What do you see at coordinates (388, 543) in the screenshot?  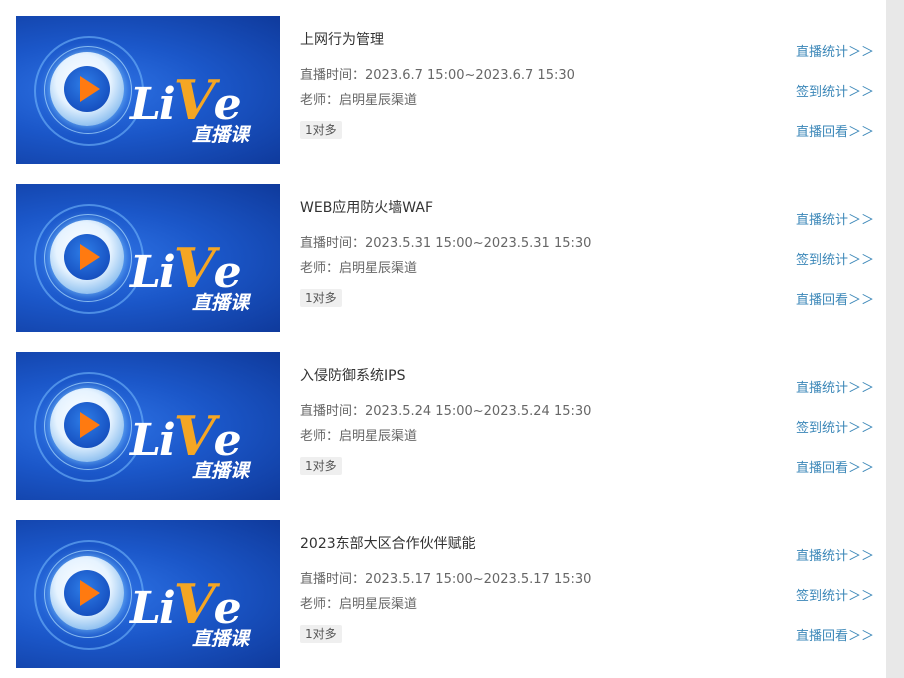 I see `course-title: 2023东部大区合作伙伴赋能` at bounding box center [388, 543].